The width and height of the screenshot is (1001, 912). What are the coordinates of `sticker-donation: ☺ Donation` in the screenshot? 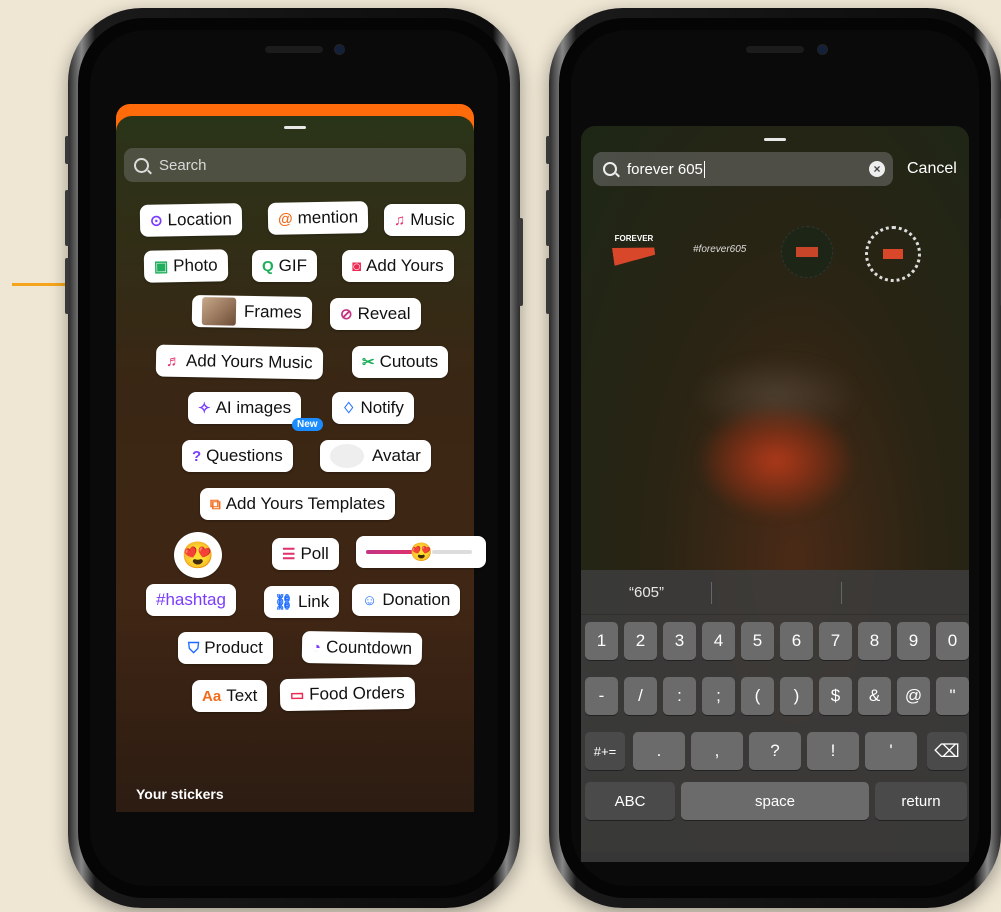 It's located at (406, 600).